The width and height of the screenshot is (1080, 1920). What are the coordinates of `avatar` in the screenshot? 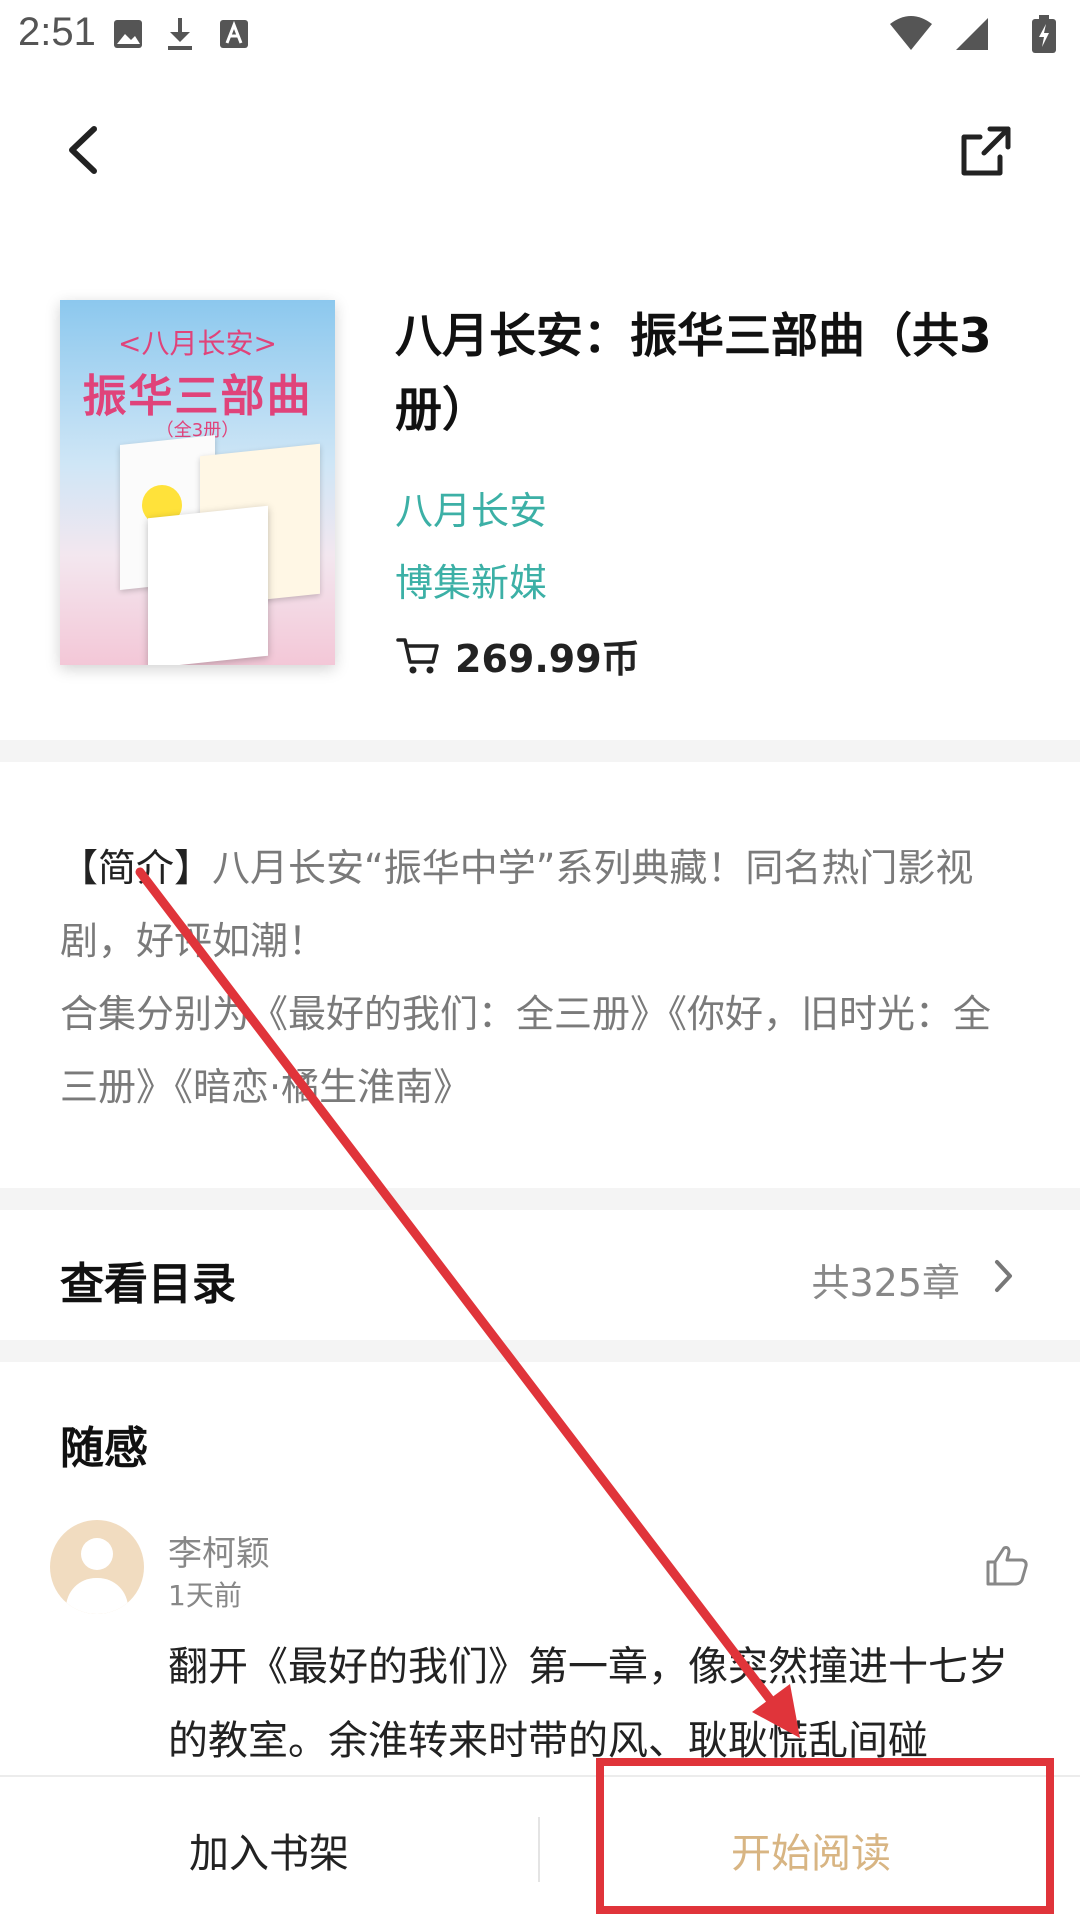 It's located at (97, 1567).